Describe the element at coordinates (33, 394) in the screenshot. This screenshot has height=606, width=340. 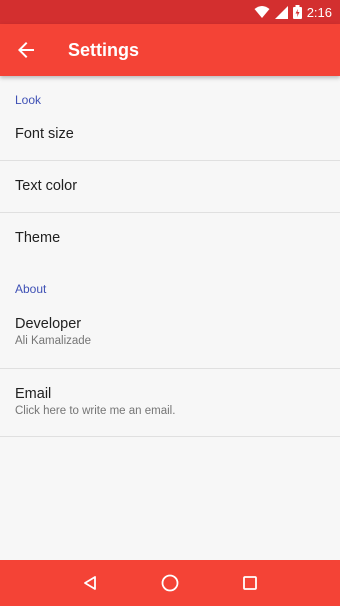
I see `pref-title: Email` at that location.